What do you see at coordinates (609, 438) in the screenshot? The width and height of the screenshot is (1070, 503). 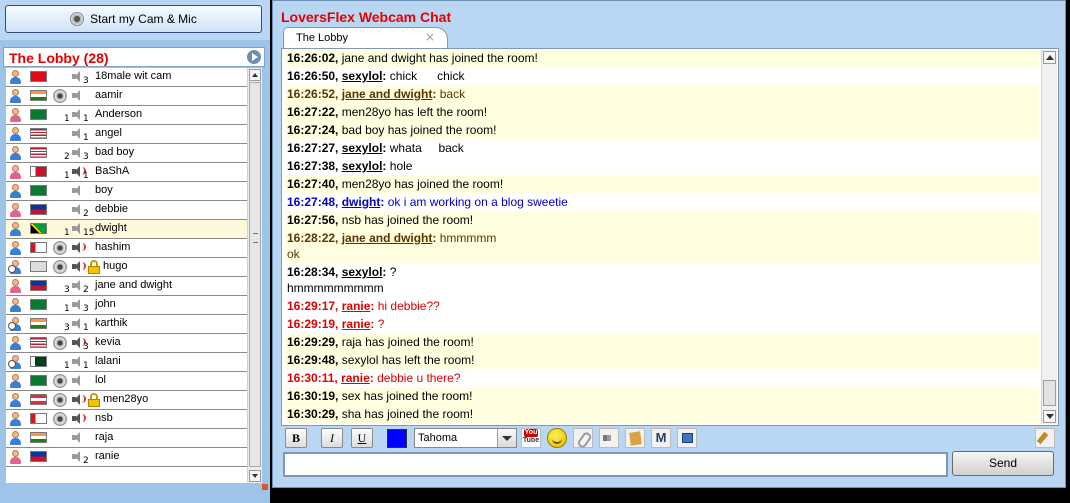 I see `sound-icon` at bounding box center [609, 438].